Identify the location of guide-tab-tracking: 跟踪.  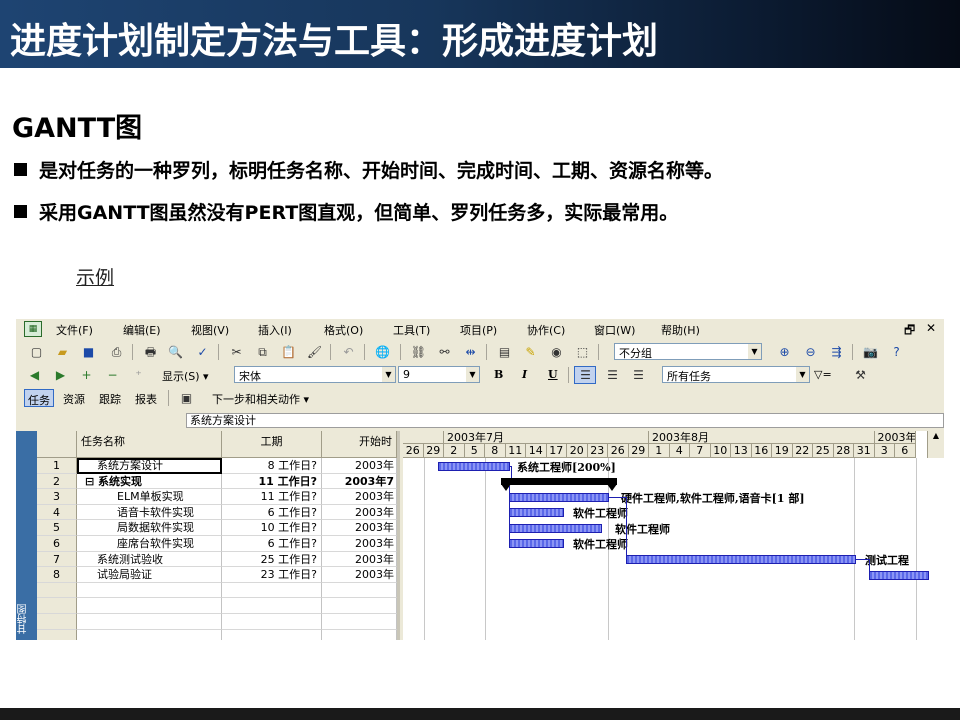
(110, 398).